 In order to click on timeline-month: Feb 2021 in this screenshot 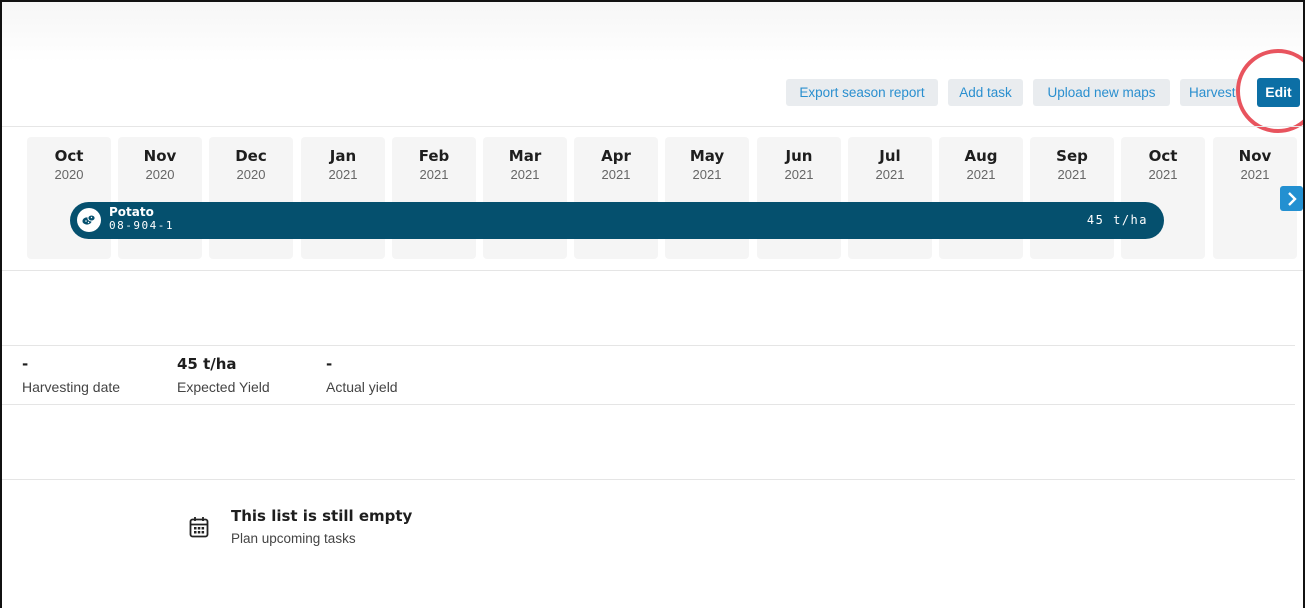, I will do `click(434, 198)`.